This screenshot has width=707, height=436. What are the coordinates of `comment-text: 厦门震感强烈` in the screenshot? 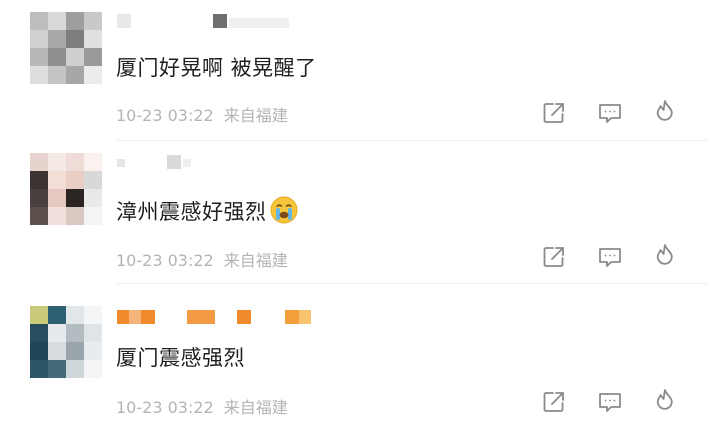 It's located at (180, 358).